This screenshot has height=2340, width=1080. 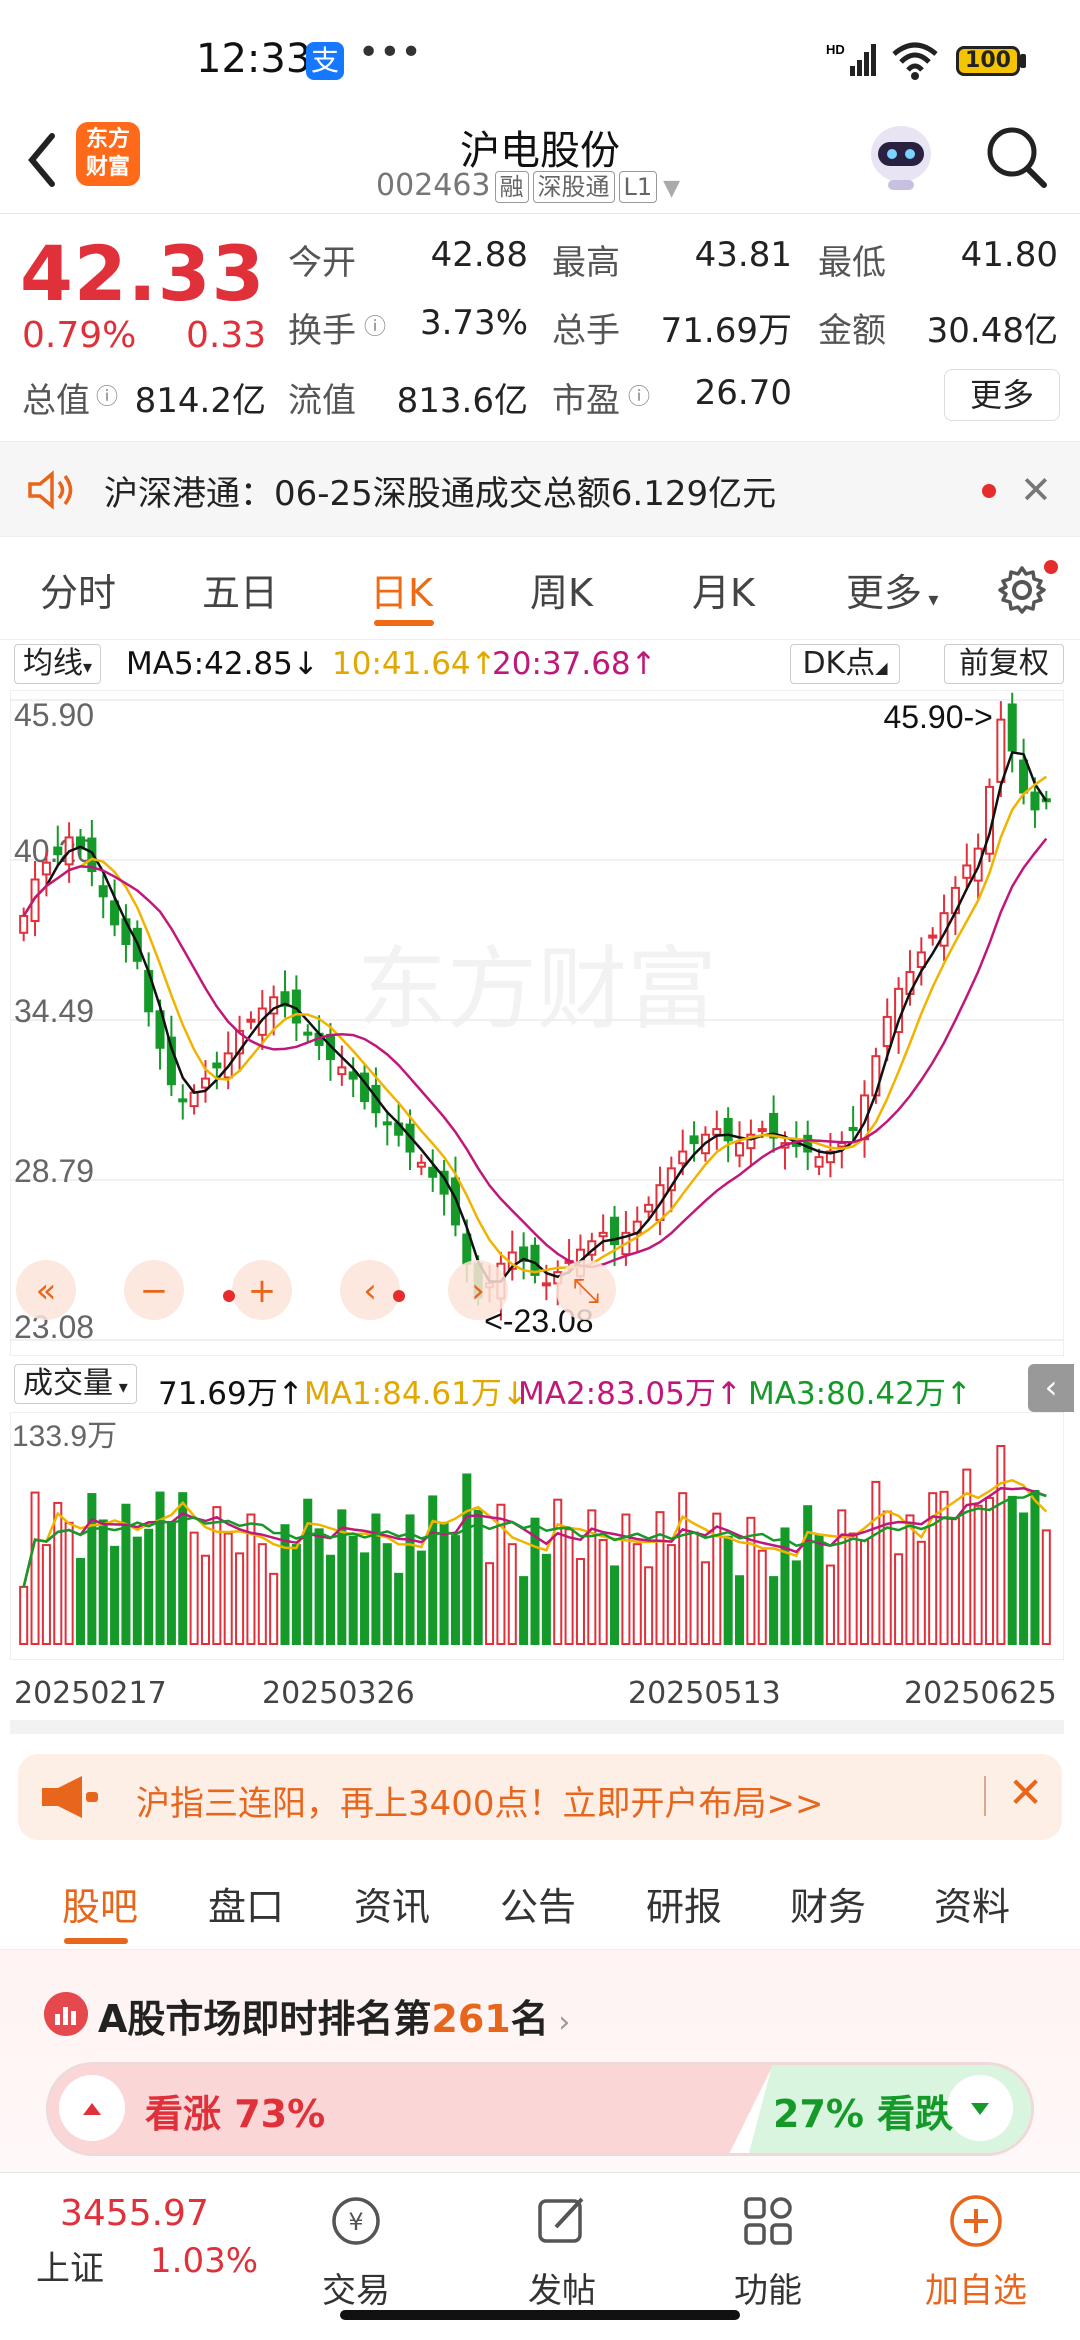 I want to click on adjust-mode-button: 前复权, so click(x=1004, y=664).